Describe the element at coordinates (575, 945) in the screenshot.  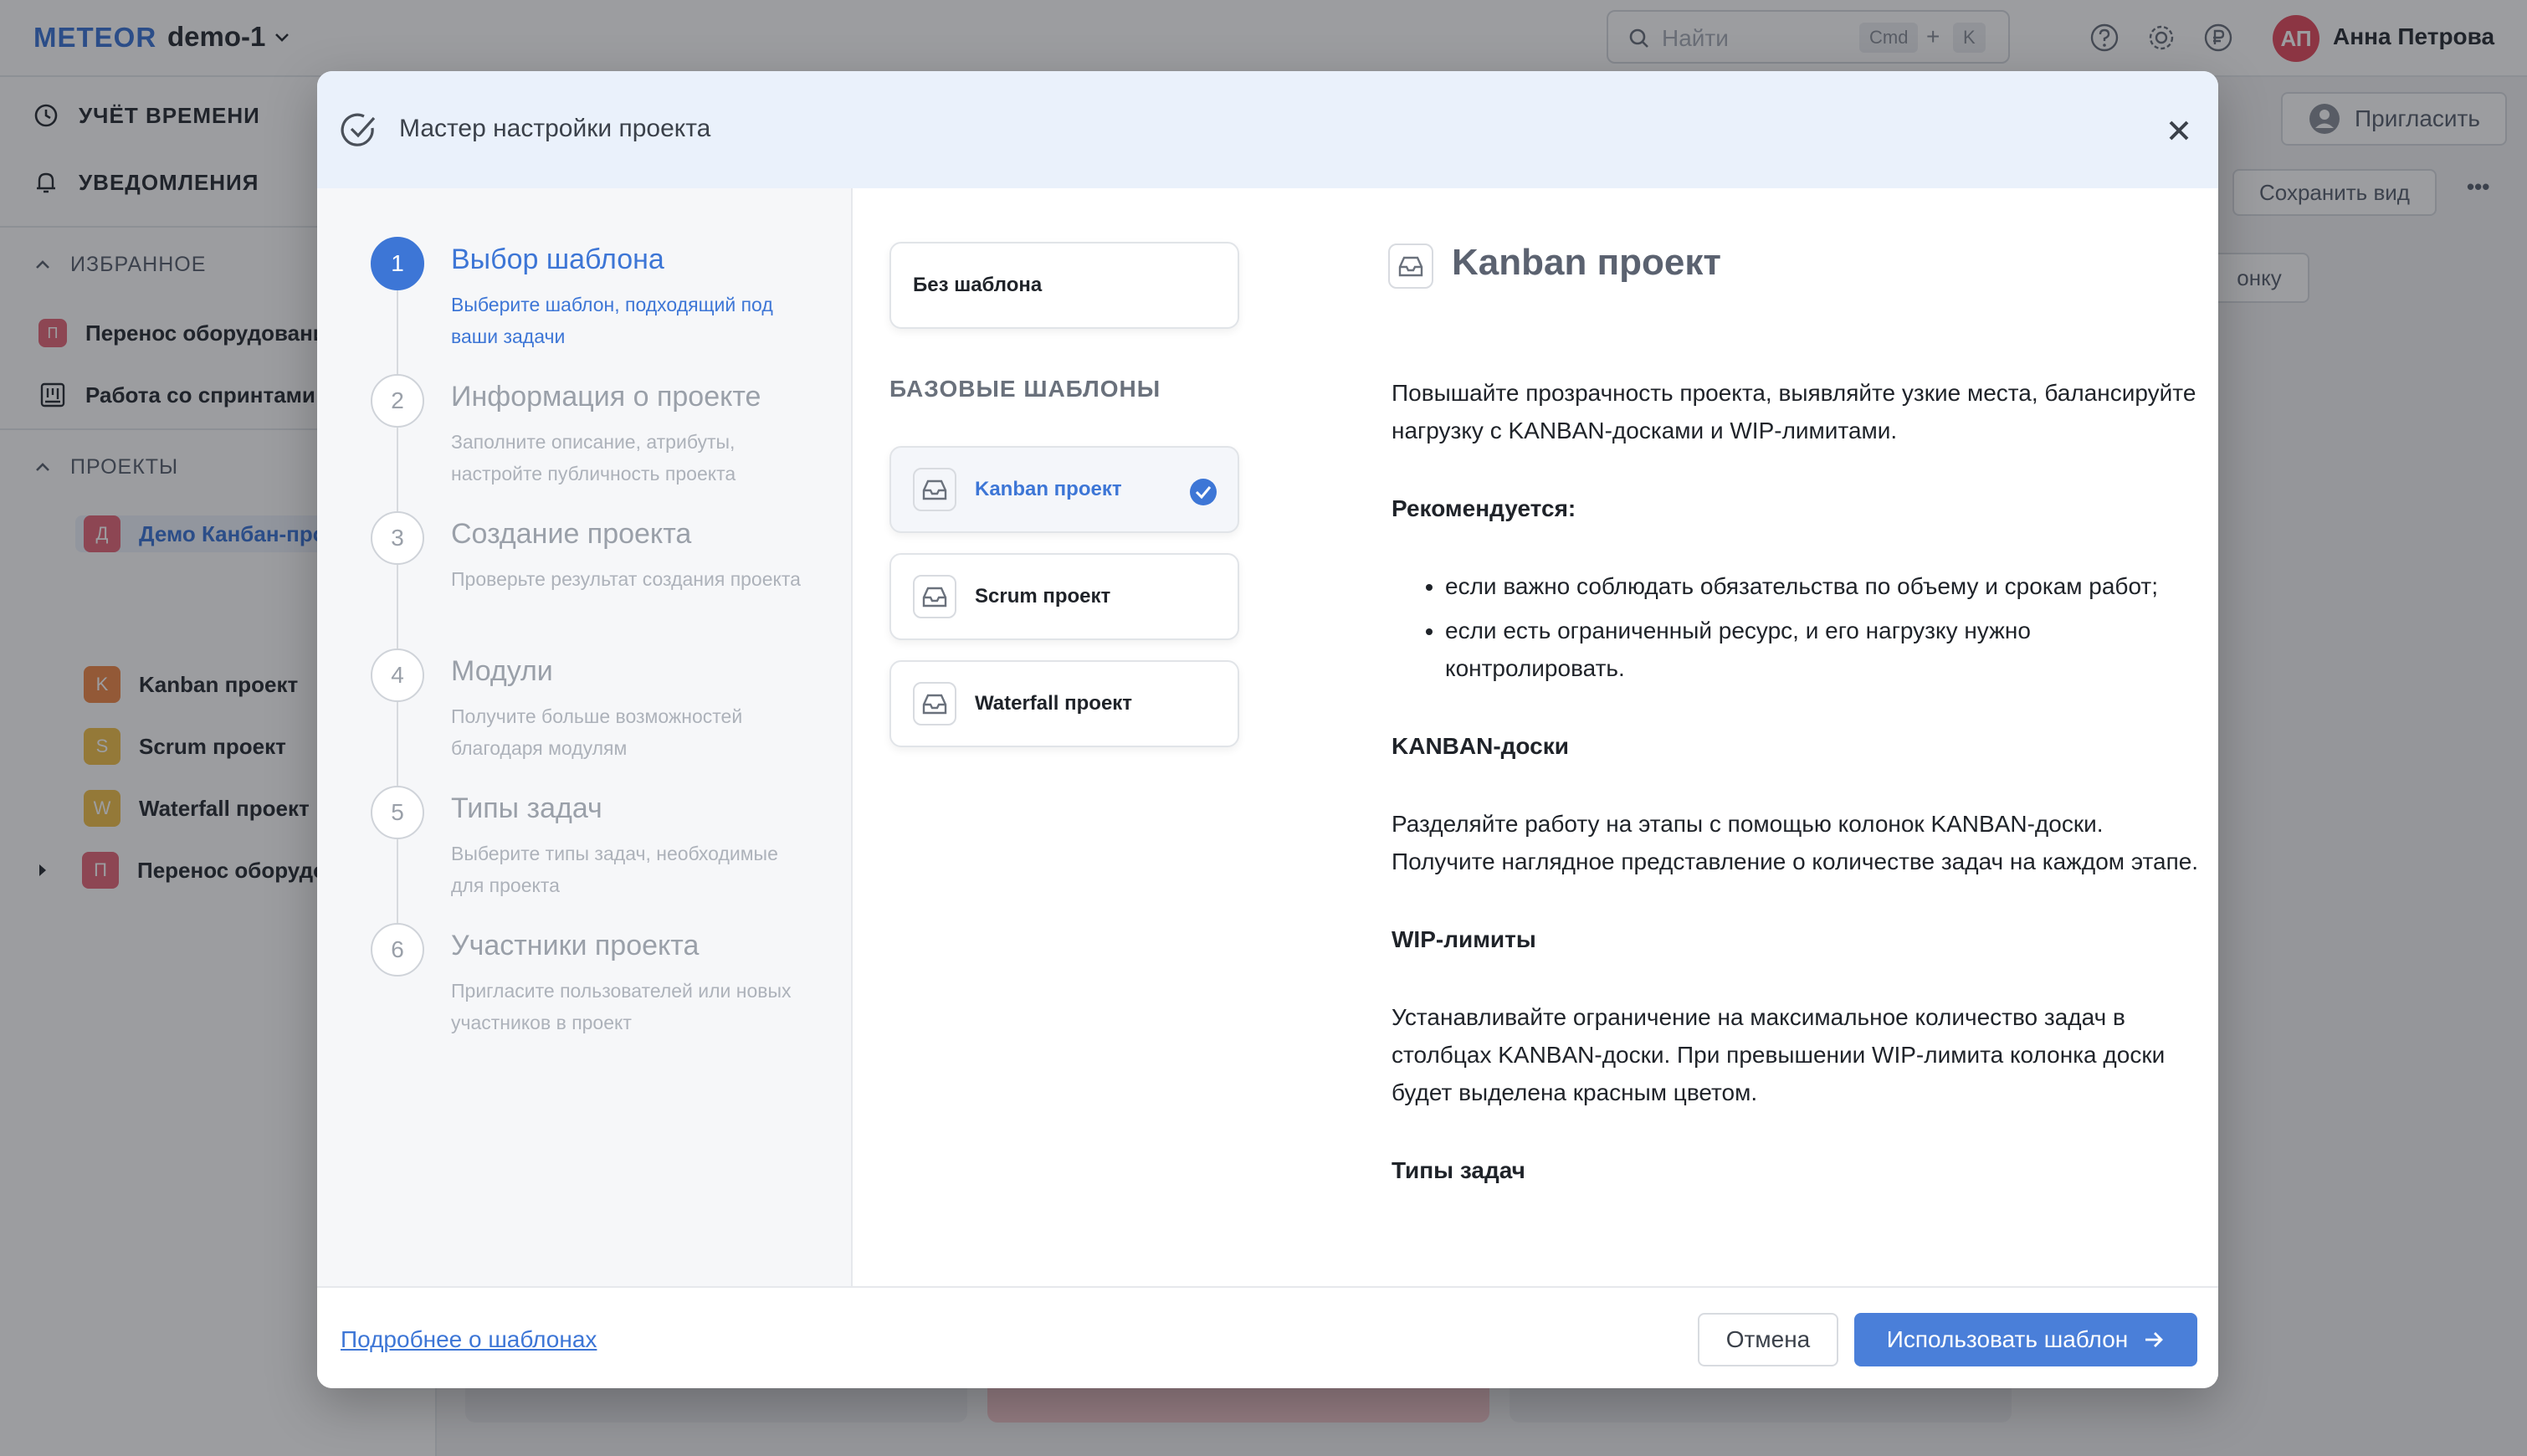
I see `step-title: Участники проекта` at that location.